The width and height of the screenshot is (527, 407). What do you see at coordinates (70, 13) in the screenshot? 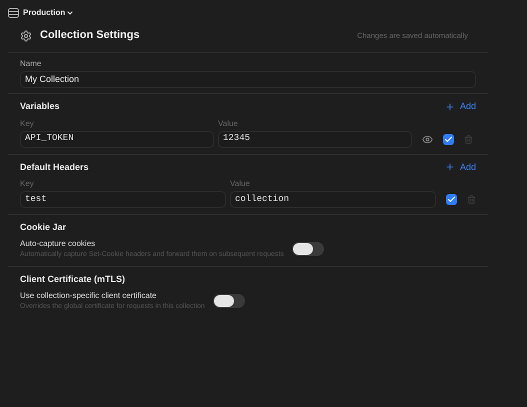
I see `chevron-down-icon` at bounding box center [70, 13].